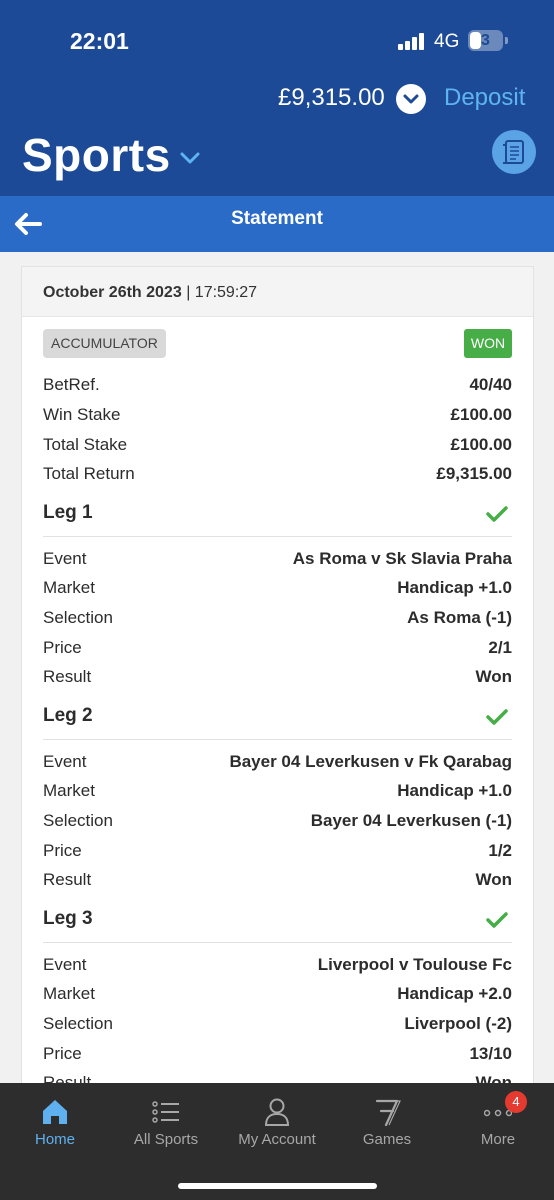 The height and width of the screenshot is (1200, 554). I want to click on leg-row: Selection As Roma (-1), so click(277, 622).